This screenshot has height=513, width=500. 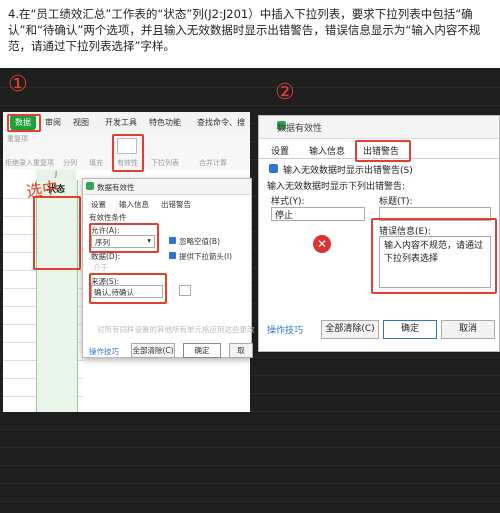 What do you see at coordinates (176, 204) in the screenshot?
I see `tab-error-alert: 出错警告` at bounding box center [176, 204].